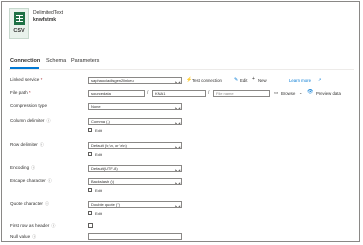 The height and width of the screenshot is (245, 363). I want to click on row-delimiter-select: Default (\r,\n, or \r\n), so click(135, 145).